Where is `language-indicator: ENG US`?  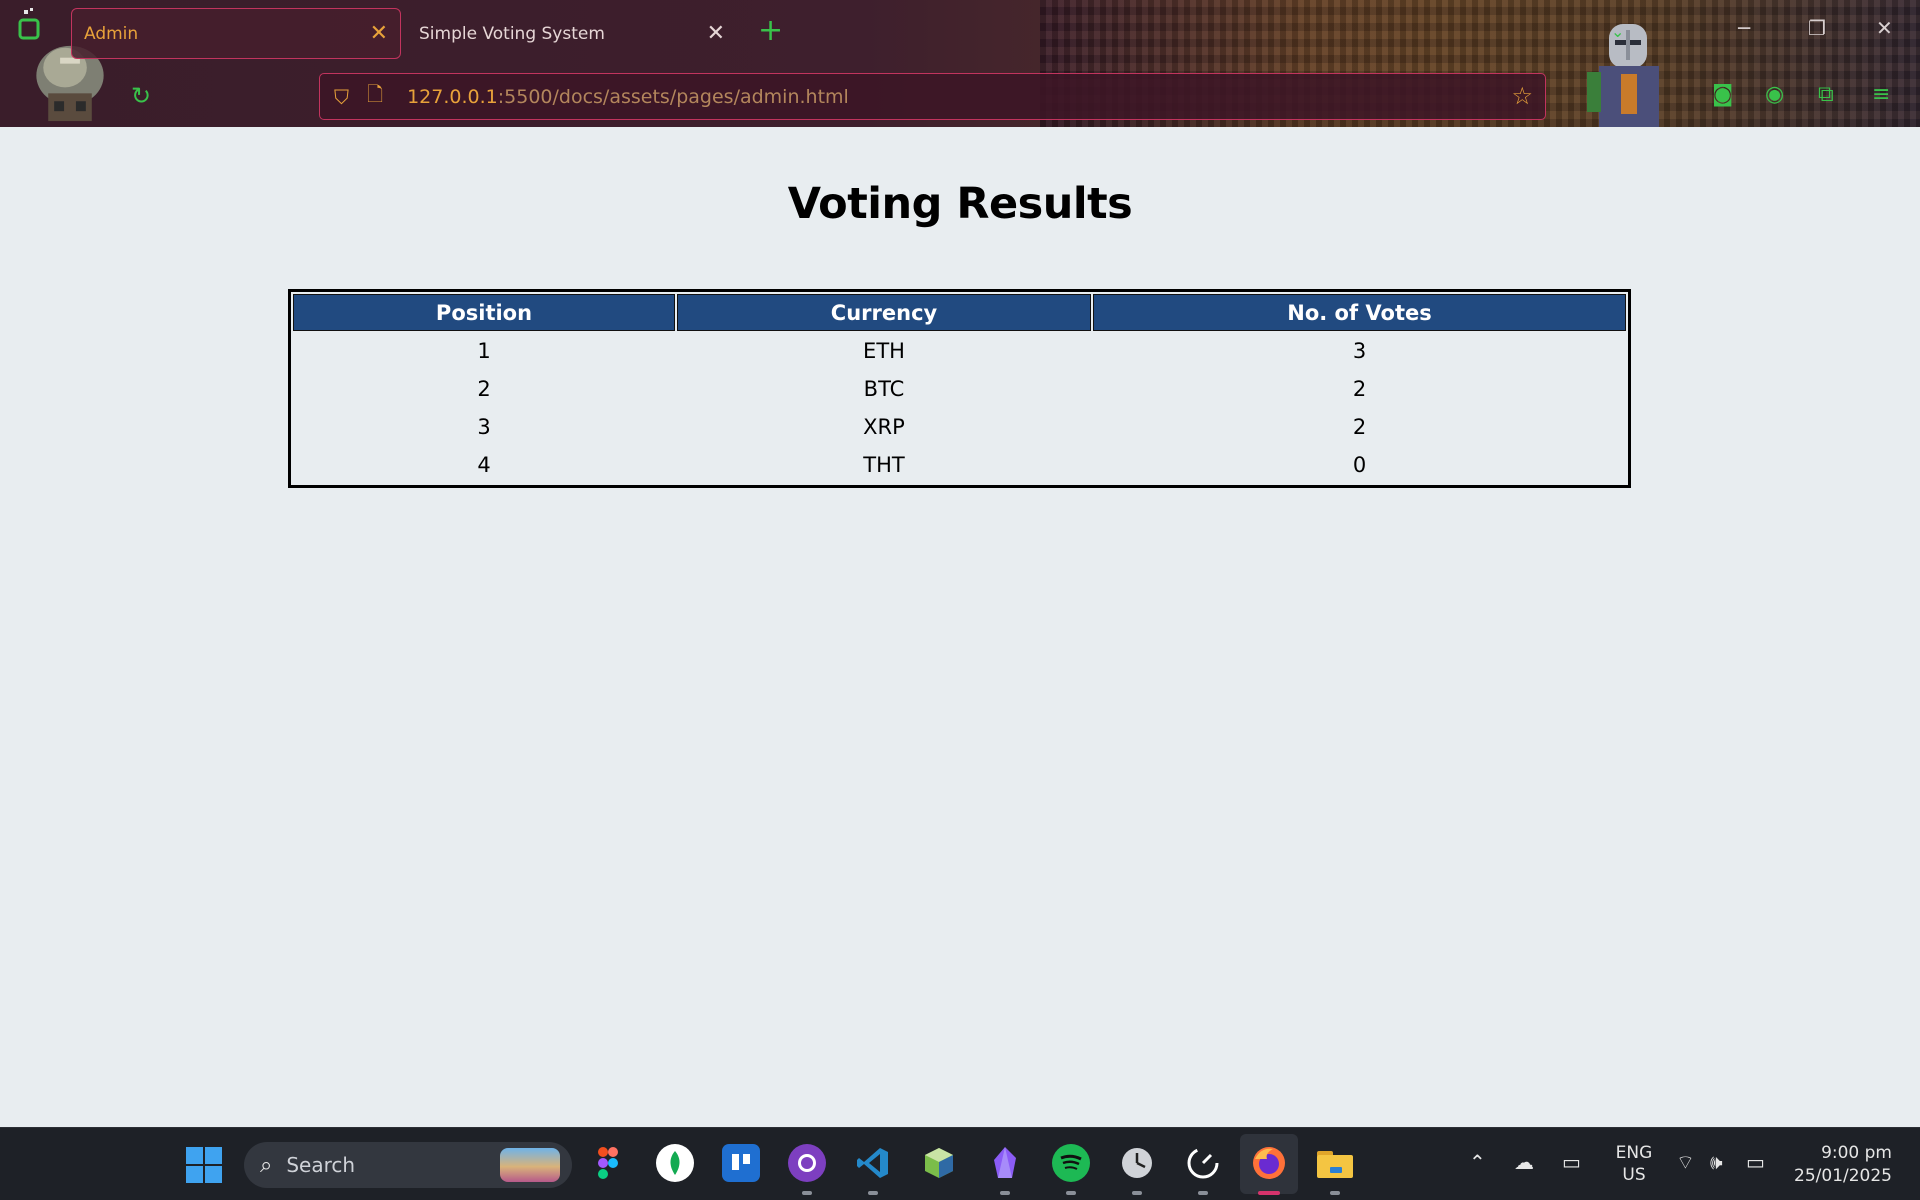
language-indicator: ENG US is located at coordinates (1634, 1164).